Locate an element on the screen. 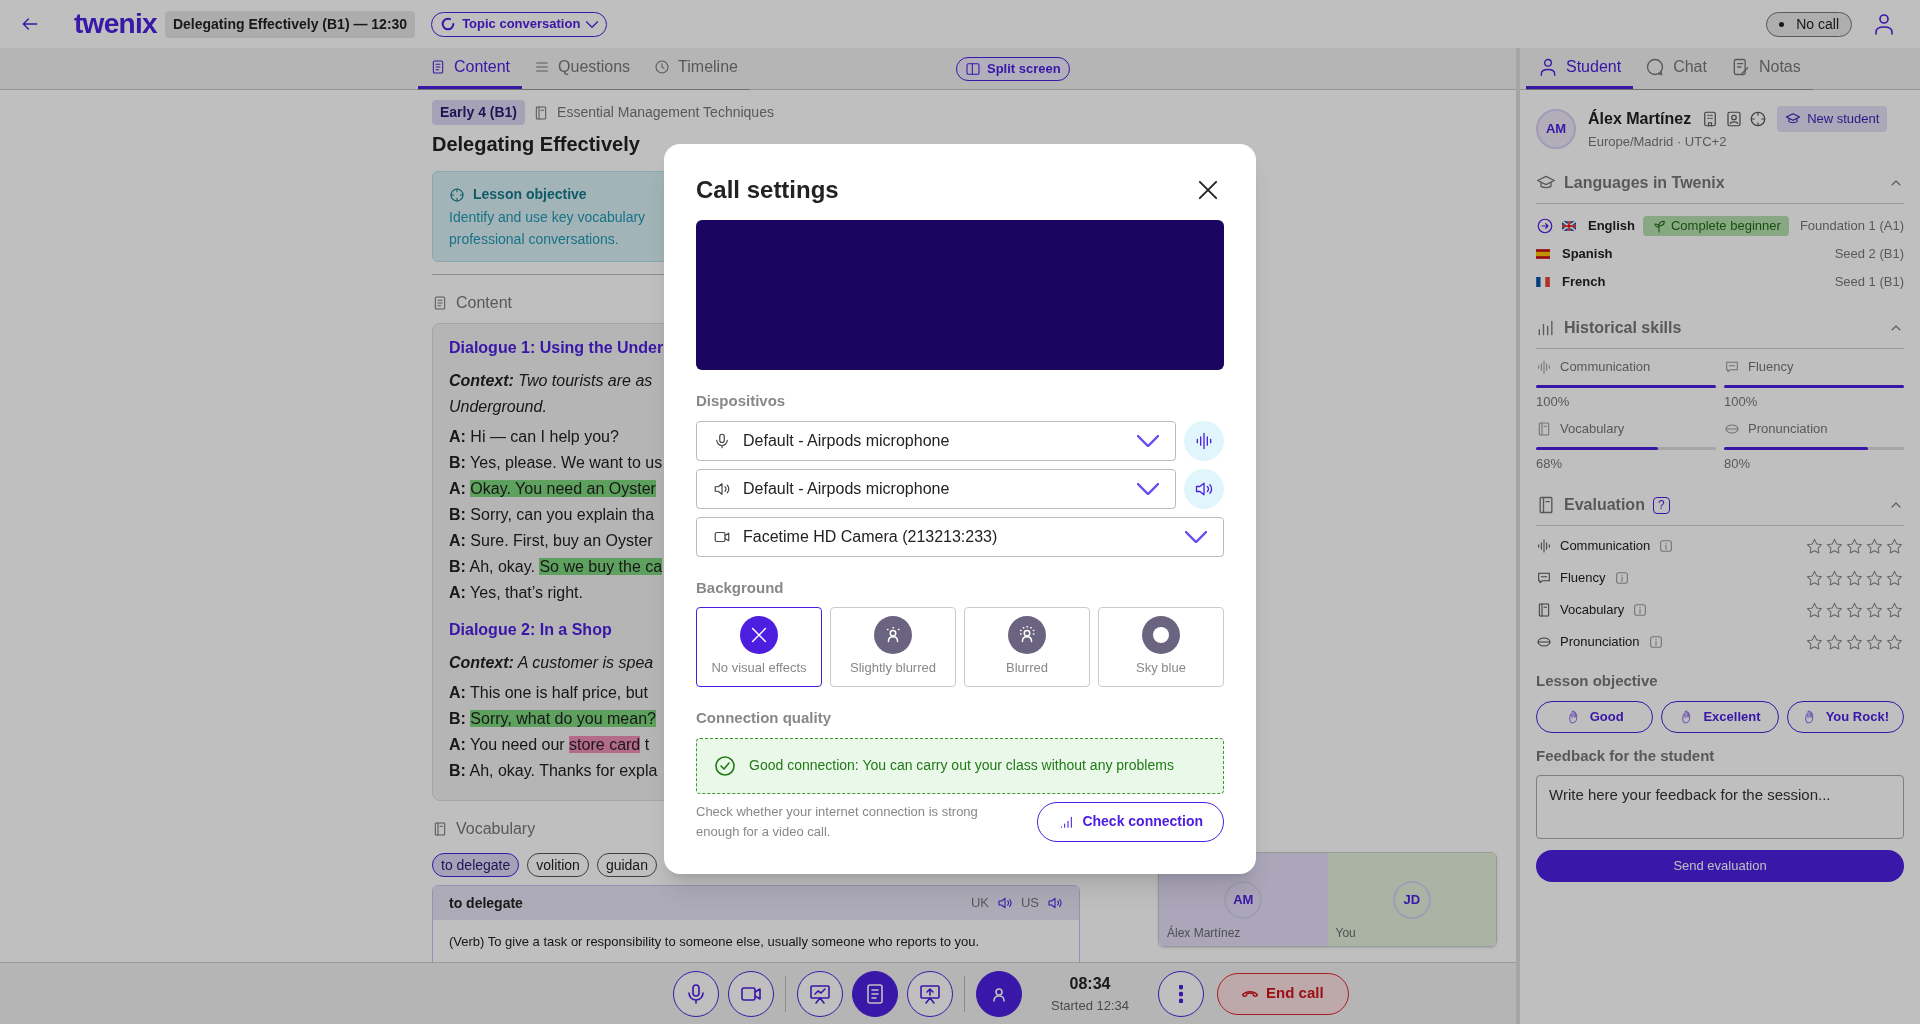 Image resolution: width=1920 pixels, height=1024 pixels. chat-bubble-icon is located at coordinates (1655, 67).